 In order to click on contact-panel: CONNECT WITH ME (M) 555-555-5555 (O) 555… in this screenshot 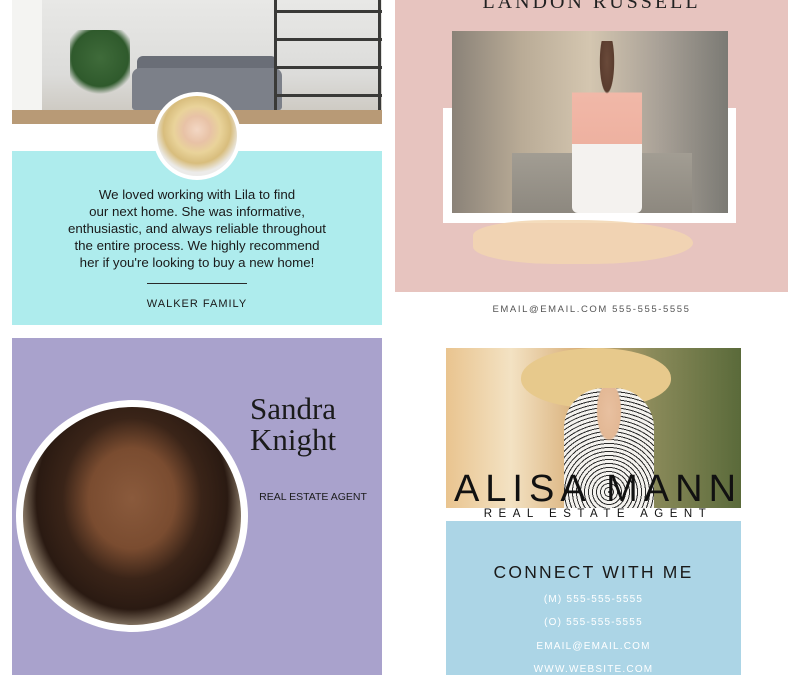, I will do `click(593, 598)`.